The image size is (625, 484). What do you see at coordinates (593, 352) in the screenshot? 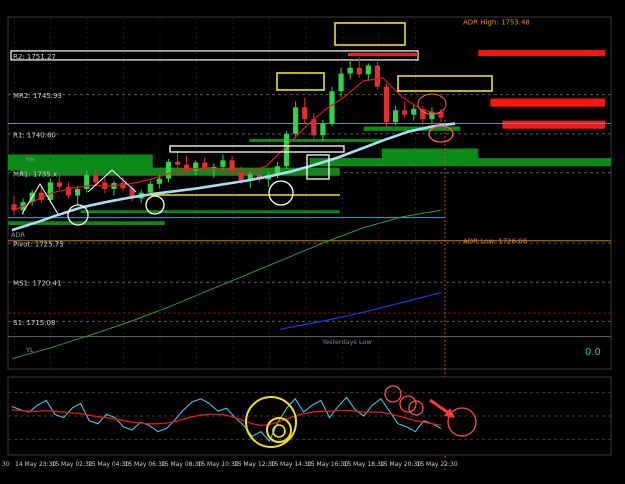
I see `indicator-readout: 0.0` at bounding box center [593, 352].